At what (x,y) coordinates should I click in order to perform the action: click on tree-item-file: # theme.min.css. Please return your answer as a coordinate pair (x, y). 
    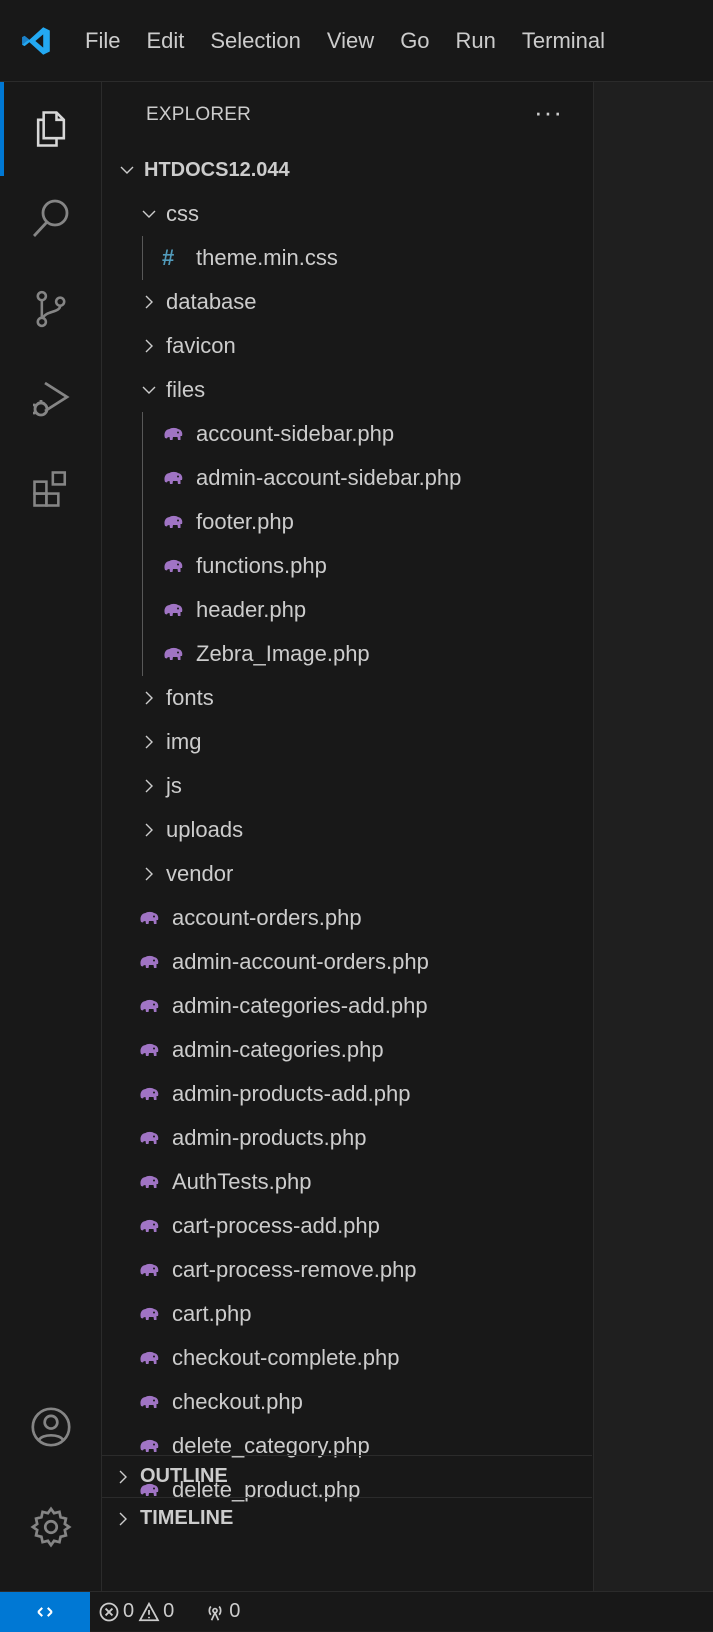
    Looking at the image, I should click on (347, 258).